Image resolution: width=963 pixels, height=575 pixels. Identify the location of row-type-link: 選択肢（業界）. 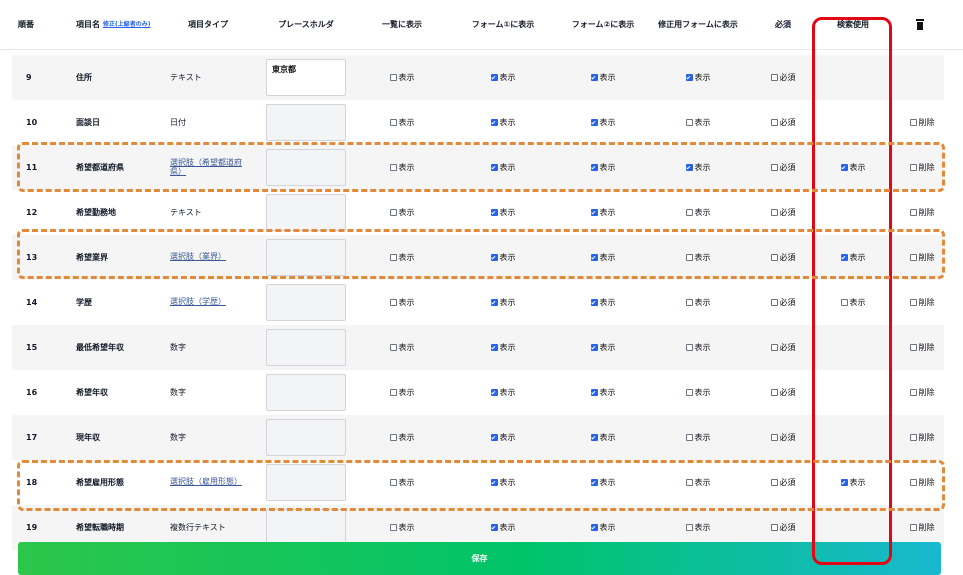
(198, 256).